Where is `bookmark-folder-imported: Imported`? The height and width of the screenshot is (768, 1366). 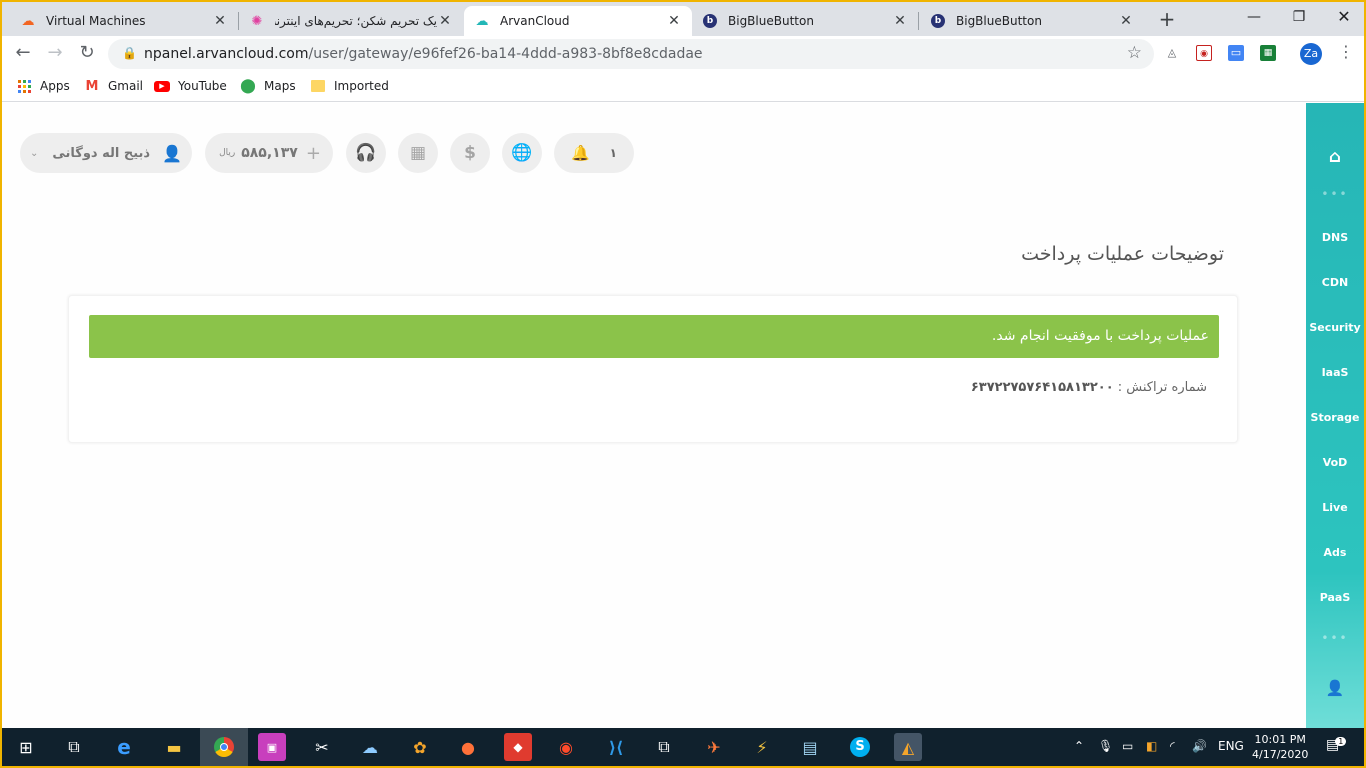 bookmark-folder-imported: Imported is located at coordinates (349, 86).